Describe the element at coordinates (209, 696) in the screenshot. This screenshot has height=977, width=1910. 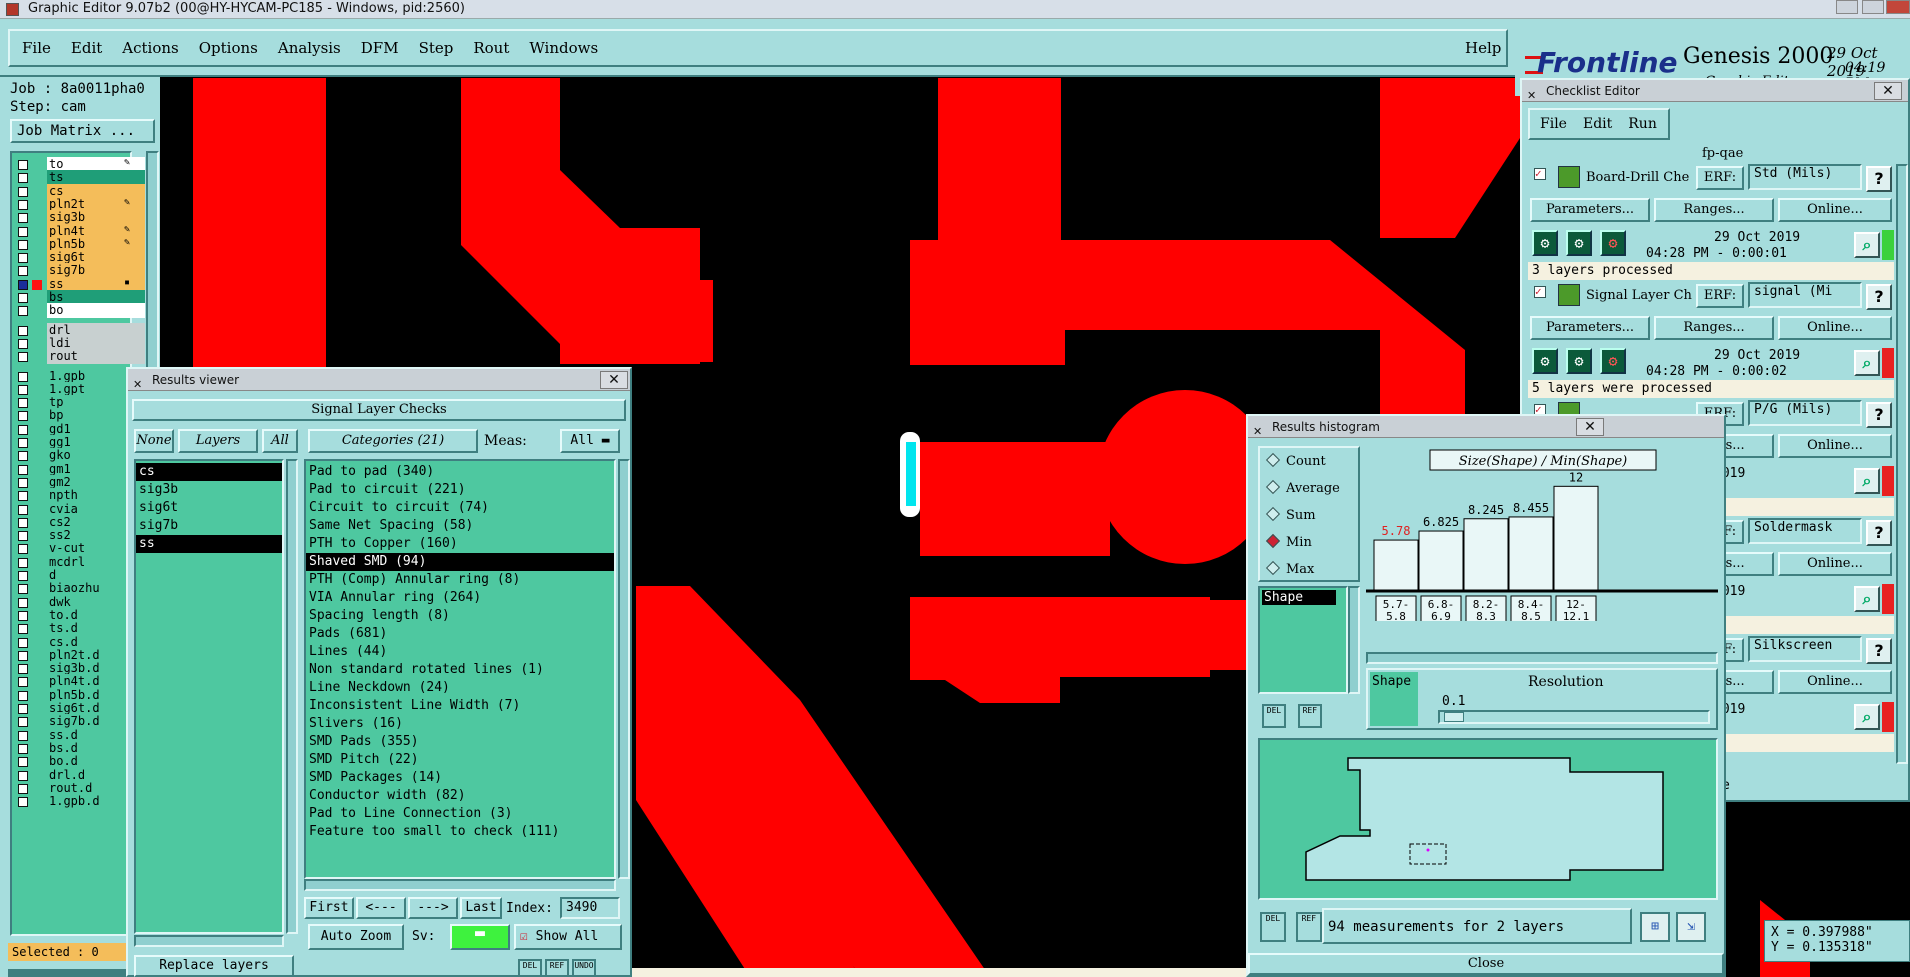
I see `viewer-layer-list: cs sig3b sig6t sig7b ss` at that location.